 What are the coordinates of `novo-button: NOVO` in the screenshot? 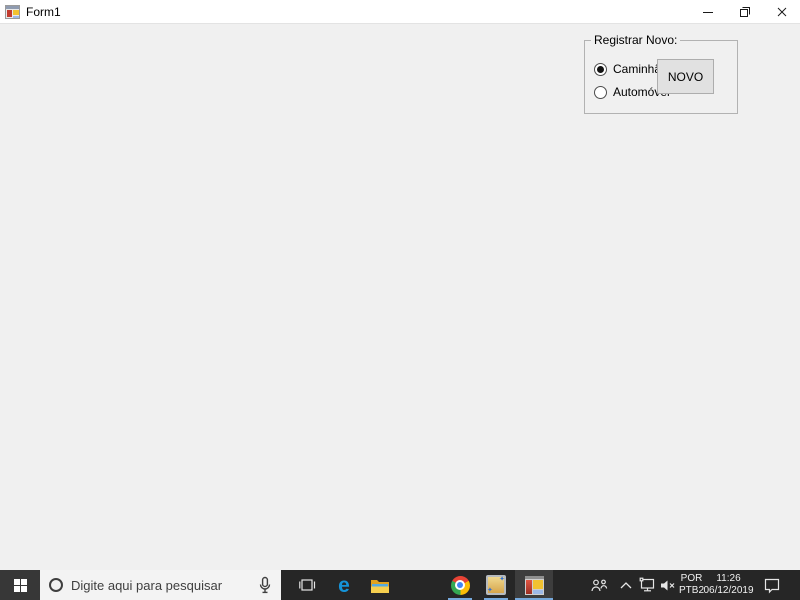 It's located at (685, 76).